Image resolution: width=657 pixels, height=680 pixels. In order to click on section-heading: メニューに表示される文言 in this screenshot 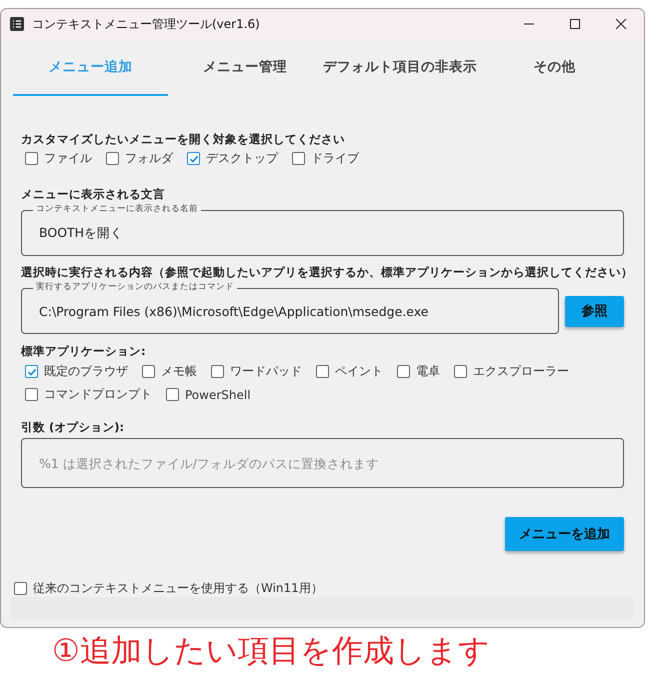, I will do `click(93, 194)`.